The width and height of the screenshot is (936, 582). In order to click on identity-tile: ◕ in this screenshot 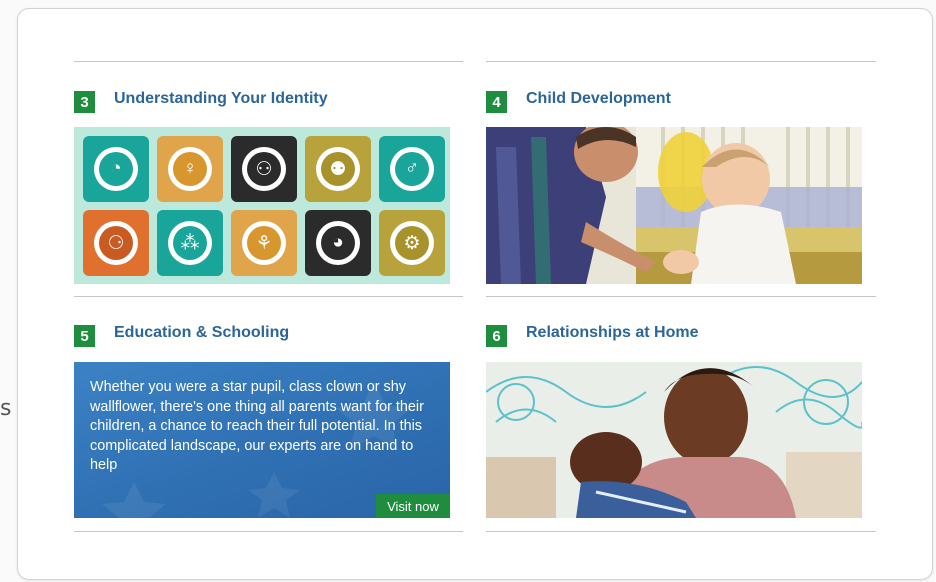, I will do `click(338, 243)`.